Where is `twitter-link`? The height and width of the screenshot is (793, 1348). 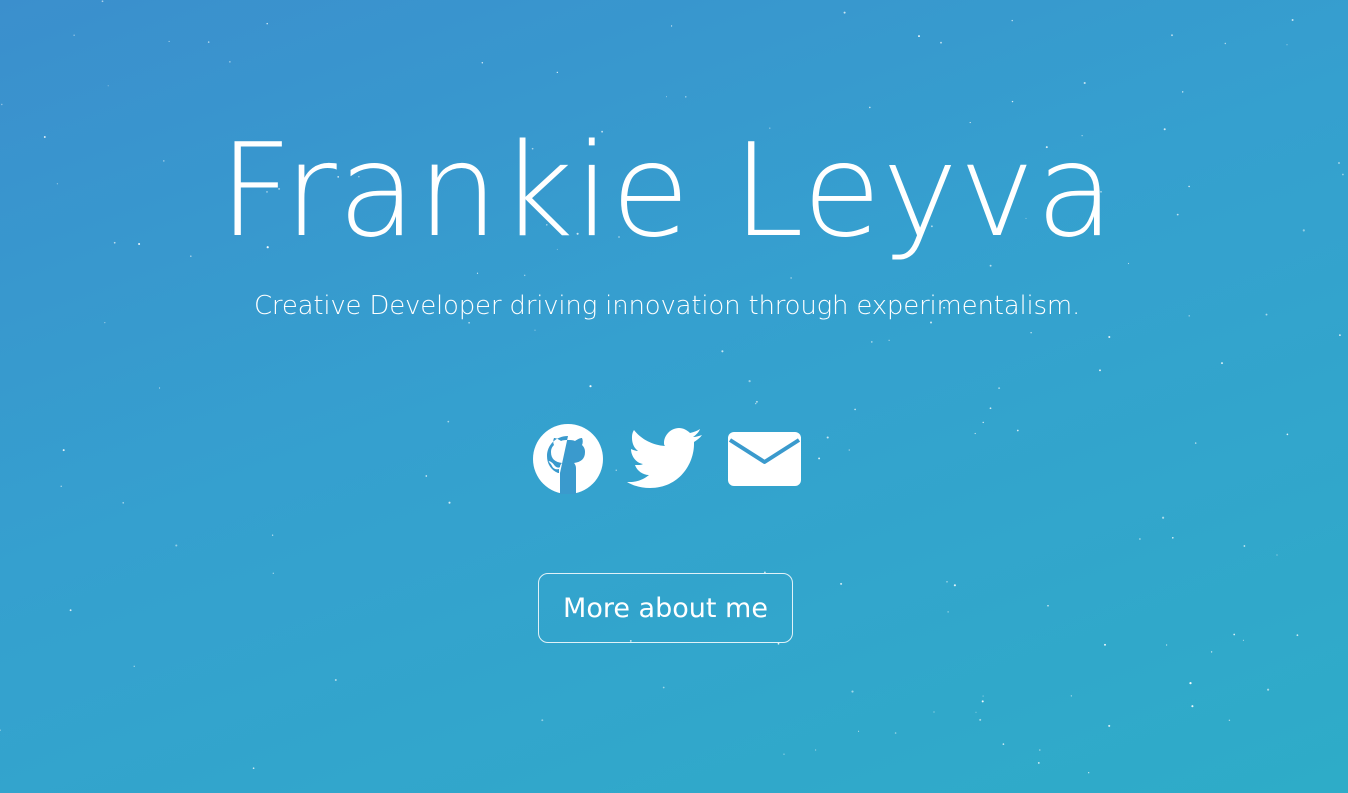 twitter-link is located at coordinates (666, 460).